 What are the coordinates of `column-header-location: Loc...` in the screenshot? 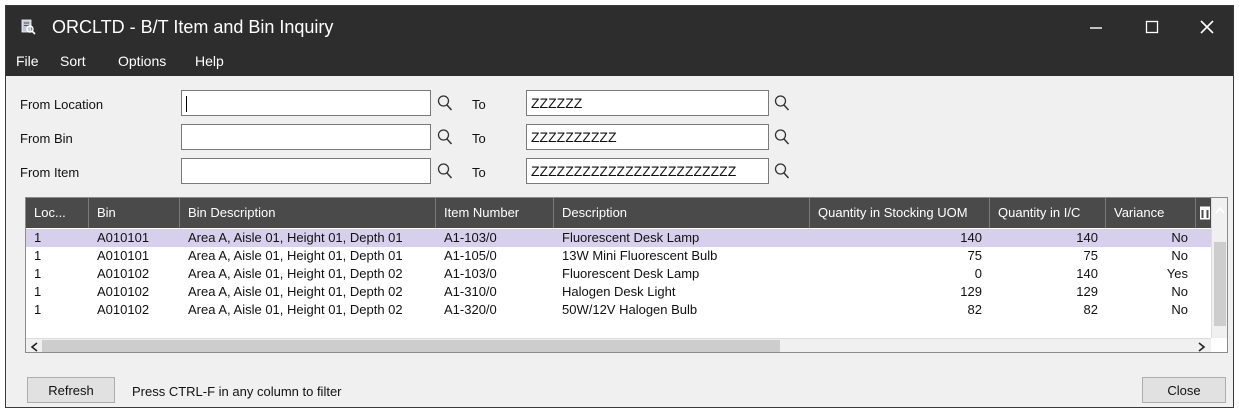 It's located at (57, 213).